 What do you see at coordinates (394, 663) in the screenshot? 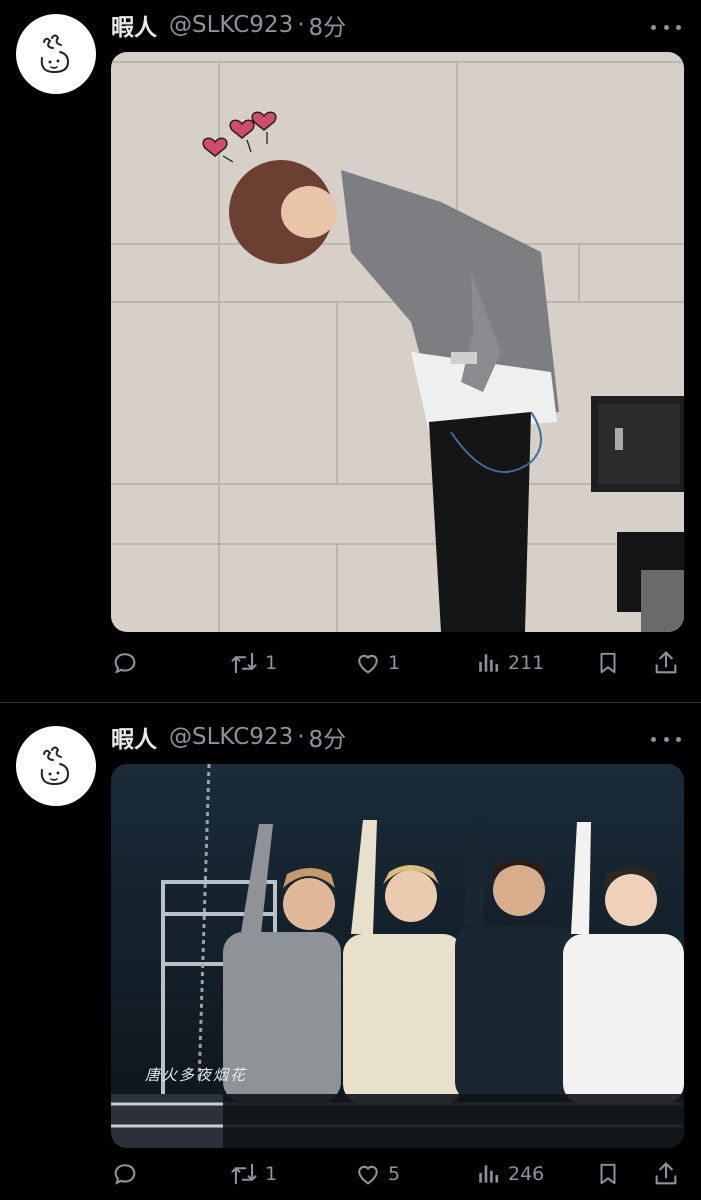
I see `like-count: 1` at bounding box center [394, 663].